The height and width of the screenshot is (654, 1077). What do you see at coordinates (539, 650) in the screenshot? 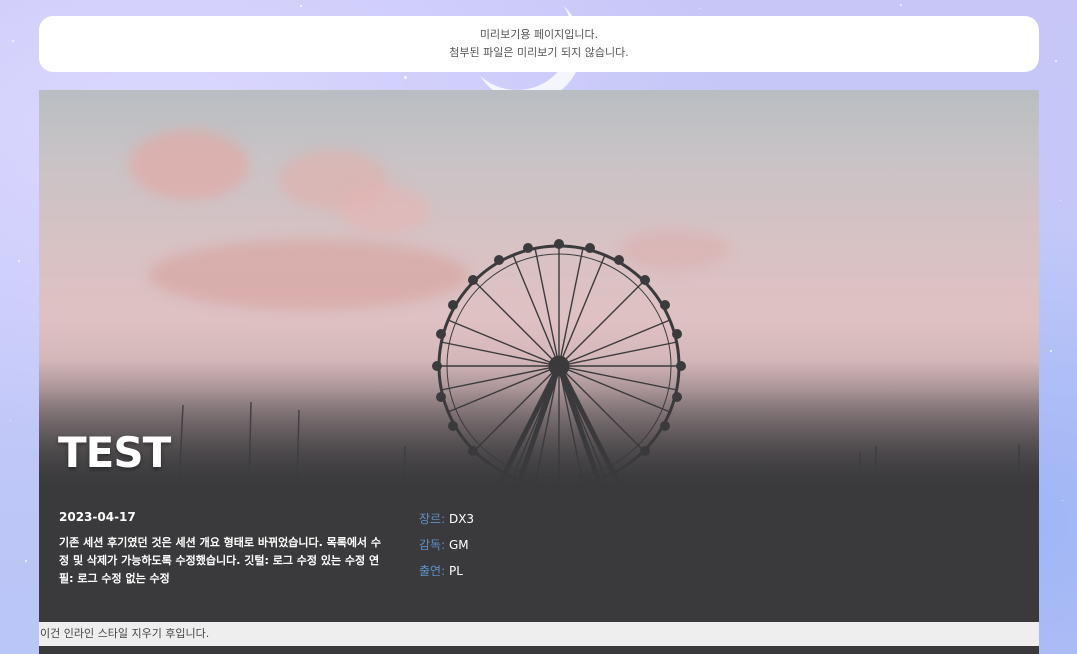
I see `bottom-bar` at bounding box center [539, 650].